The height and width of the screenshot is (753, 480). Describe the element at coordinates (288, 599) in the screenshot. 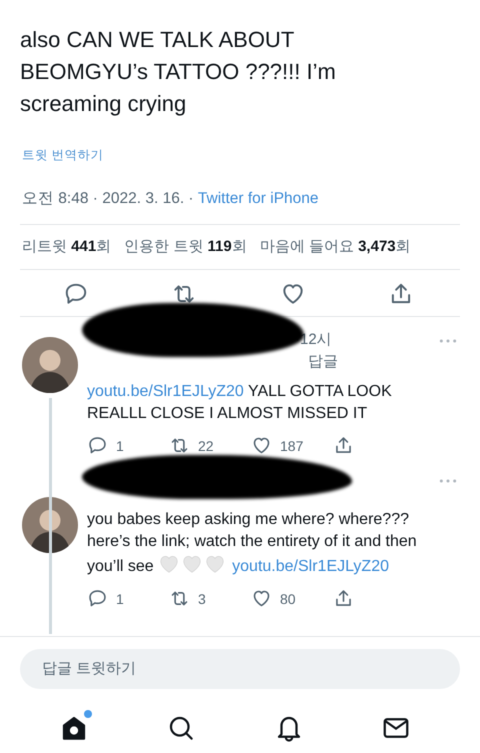

I see `action-count: 80` at that location.